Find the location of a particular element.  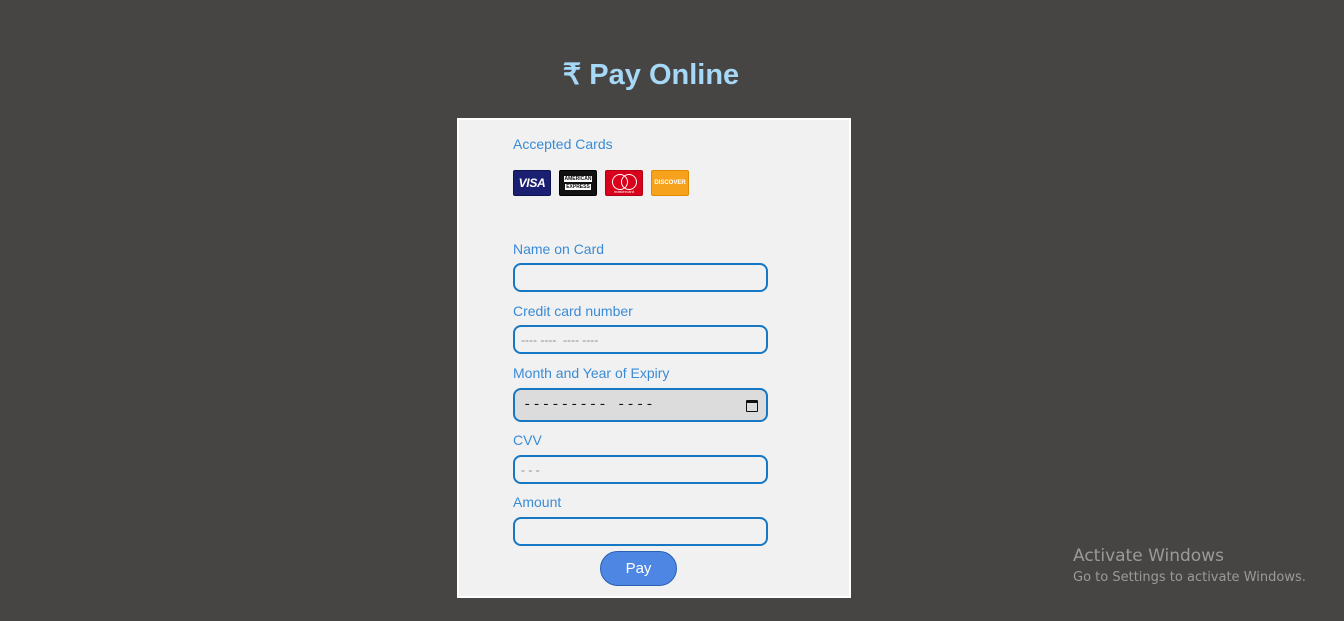

expiry-value: --------- ---- is located at coordinates (589, 405).